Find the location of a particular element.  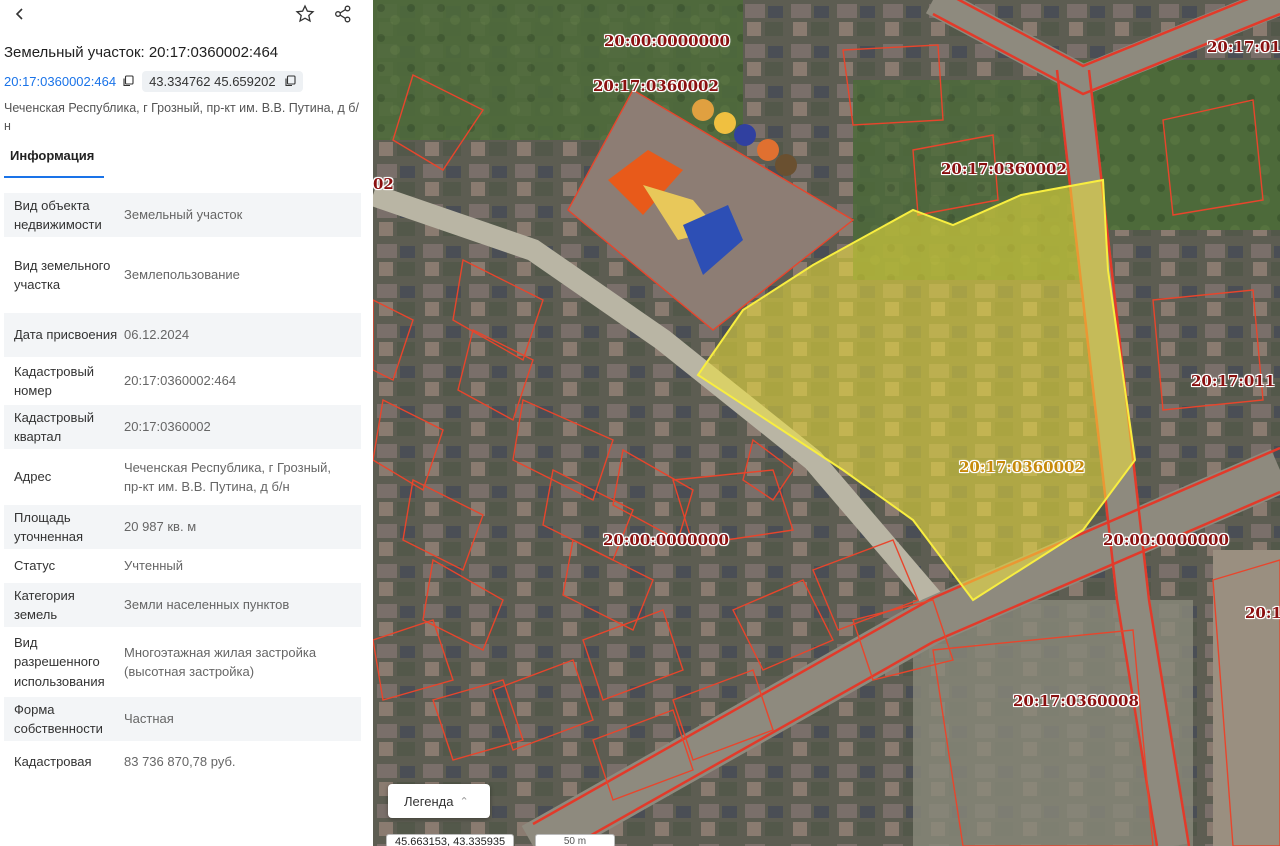

info-row: Кадастровый квартал 20:17:0360002 is located at coordinates (182, 427).